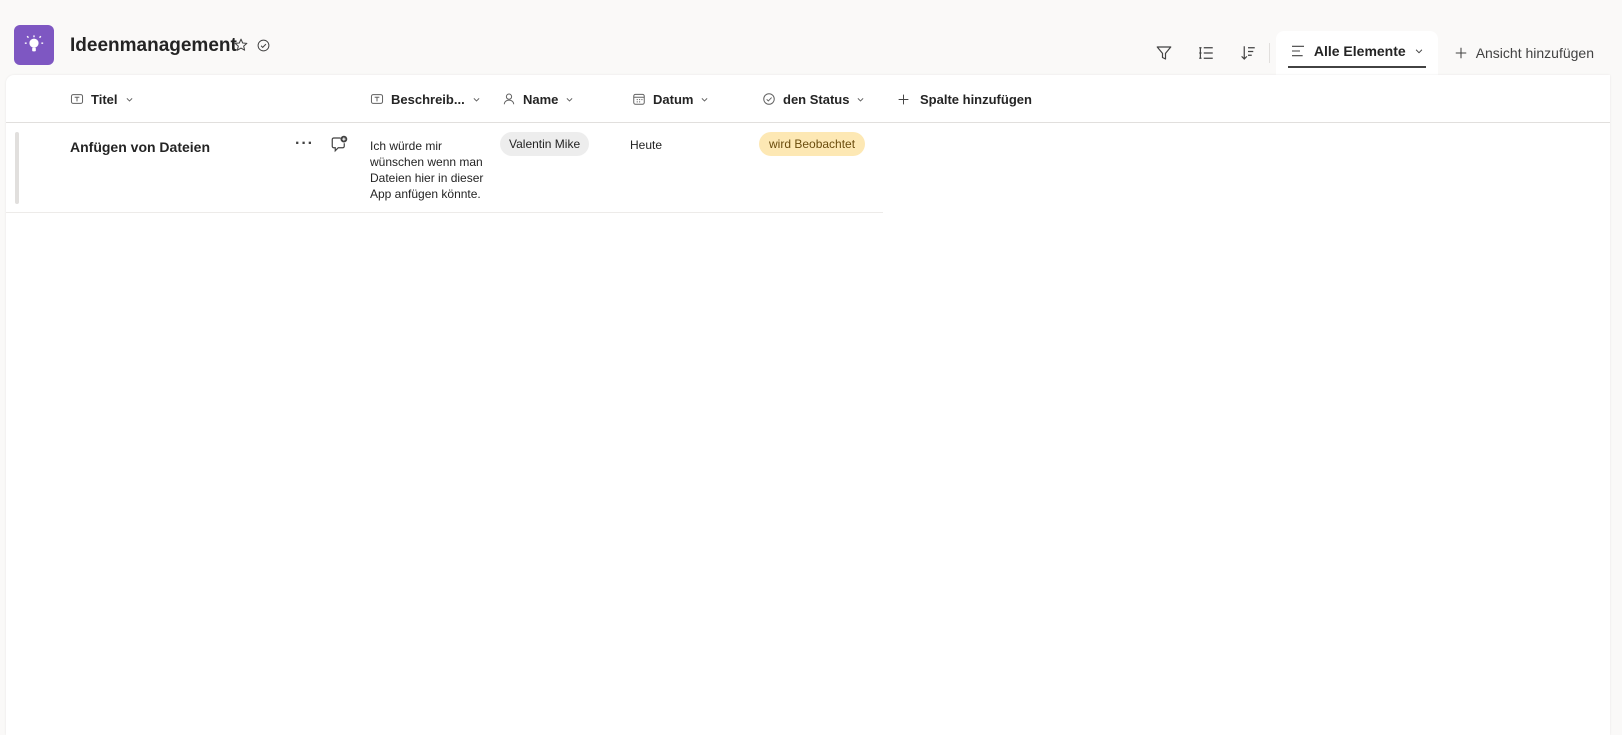  What do you see at coordinates (646, 145) in the screenshot?
I see `row-date: Heute` at bounding box center [646, 145].